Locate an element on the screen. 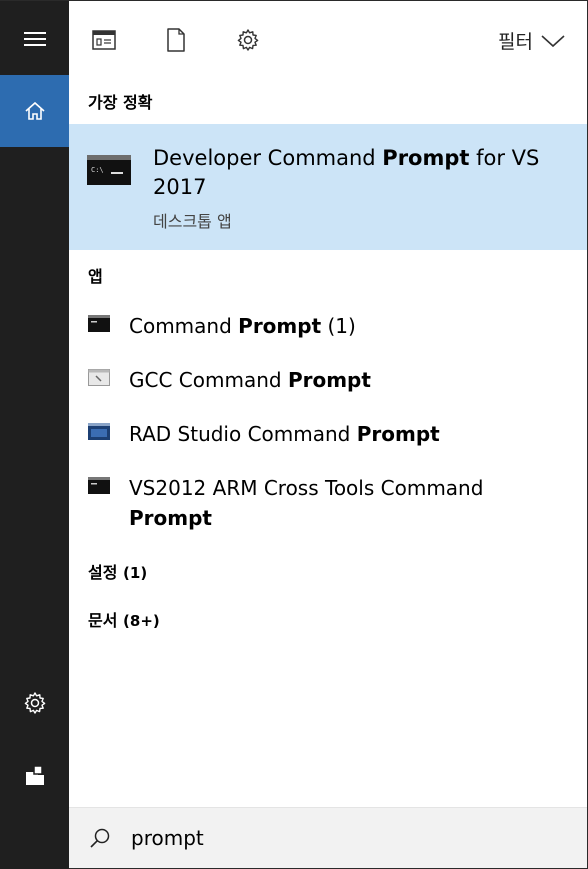 The image size is (588, 869). app-result-label: RAD Studio Command Prompt is located at coordinates (284, 434).